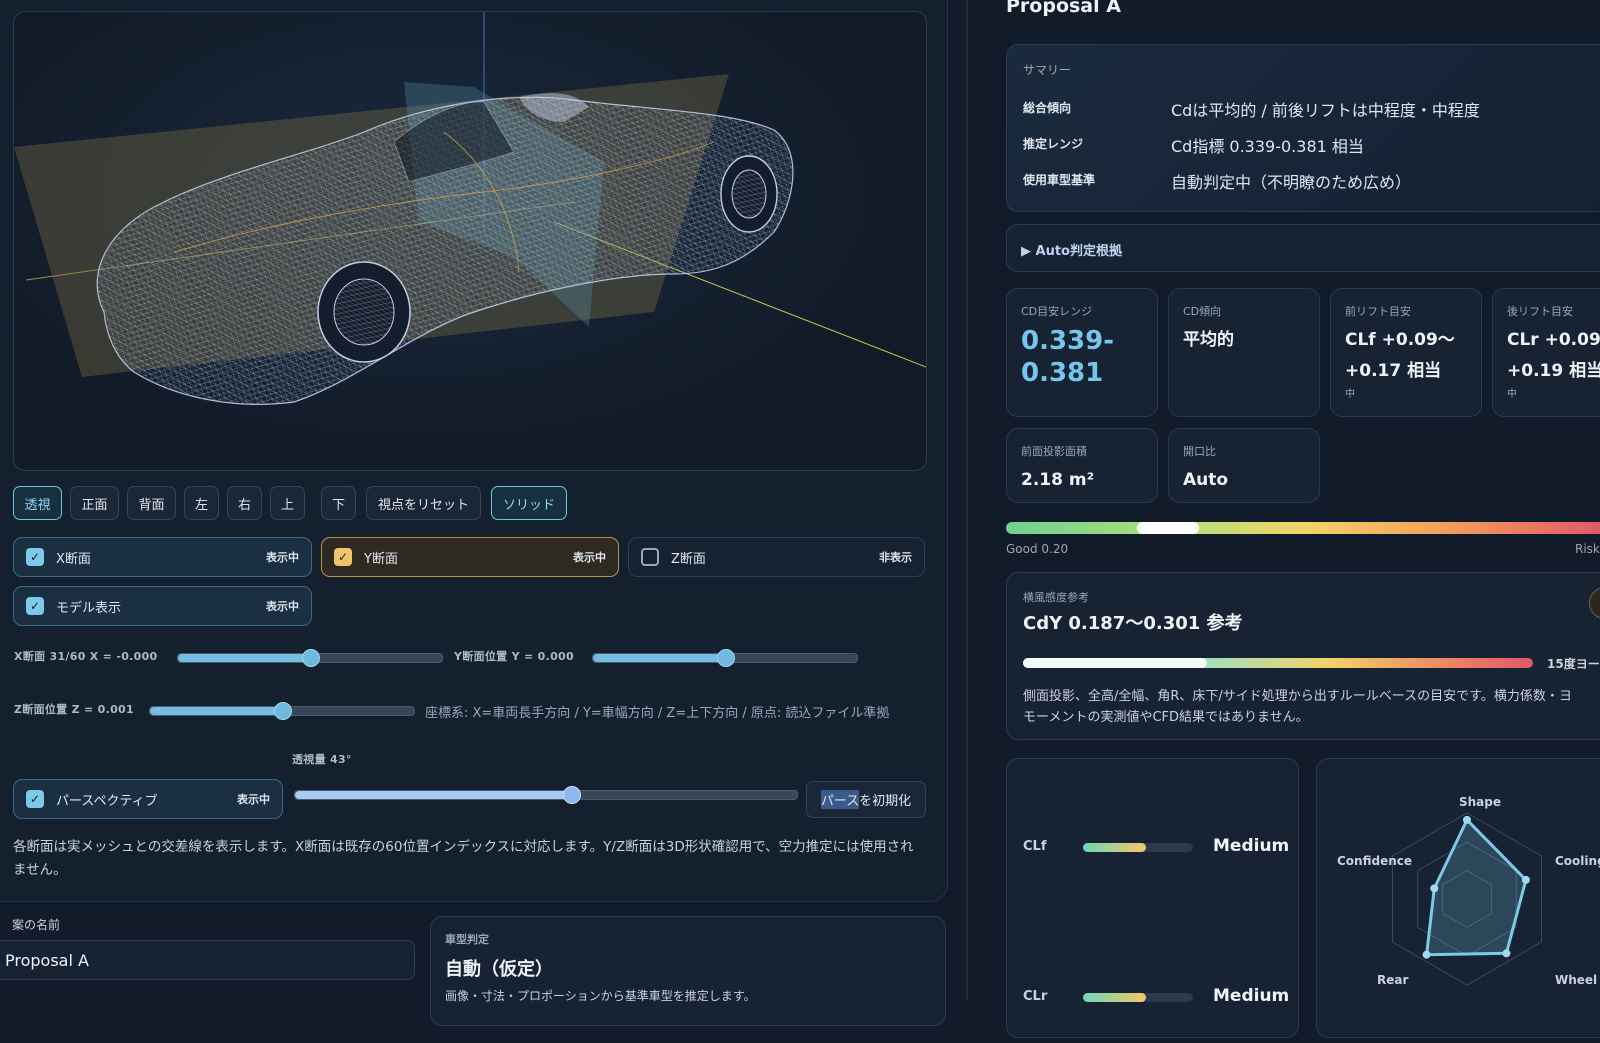  I want to click on view-bottom-button: 下, so click(338, 503).